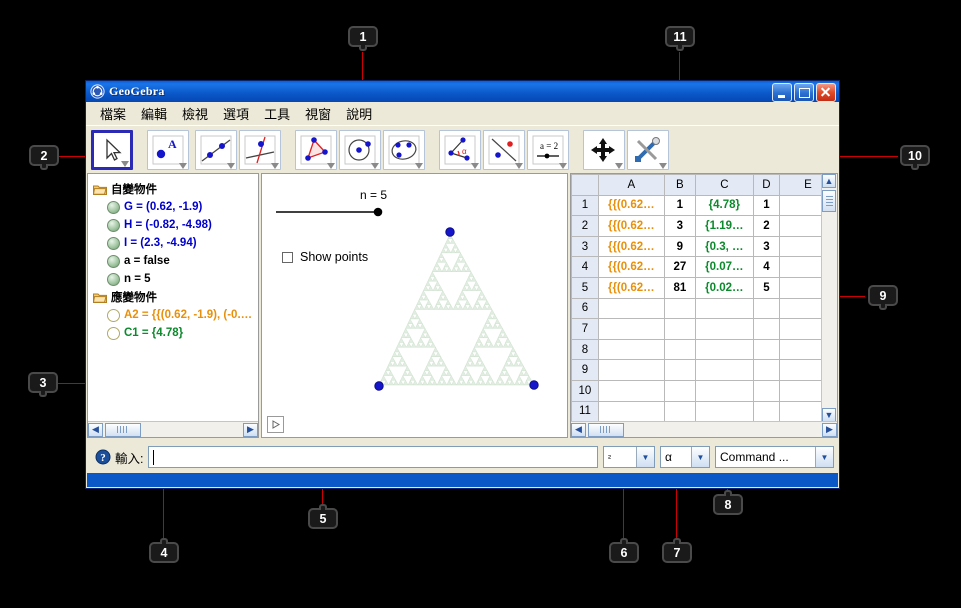 The height and width of the screenshot is (608, 961). Describe the element at coordinates (766, 226) in the screenshot. I see `cell-d2: 2` at that location.